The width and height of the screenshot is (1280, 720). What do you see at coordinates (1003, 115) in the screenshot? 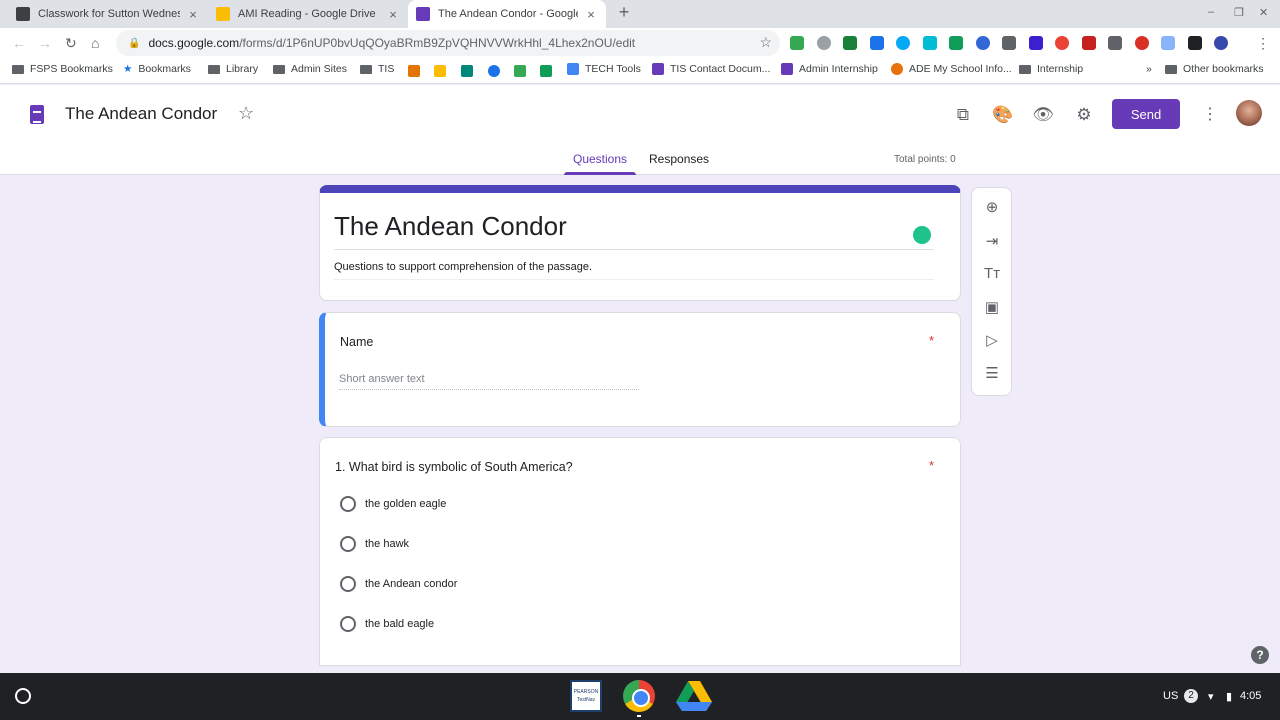
I see `palette-icon: 🎨` at bounding box center [1003, 115].